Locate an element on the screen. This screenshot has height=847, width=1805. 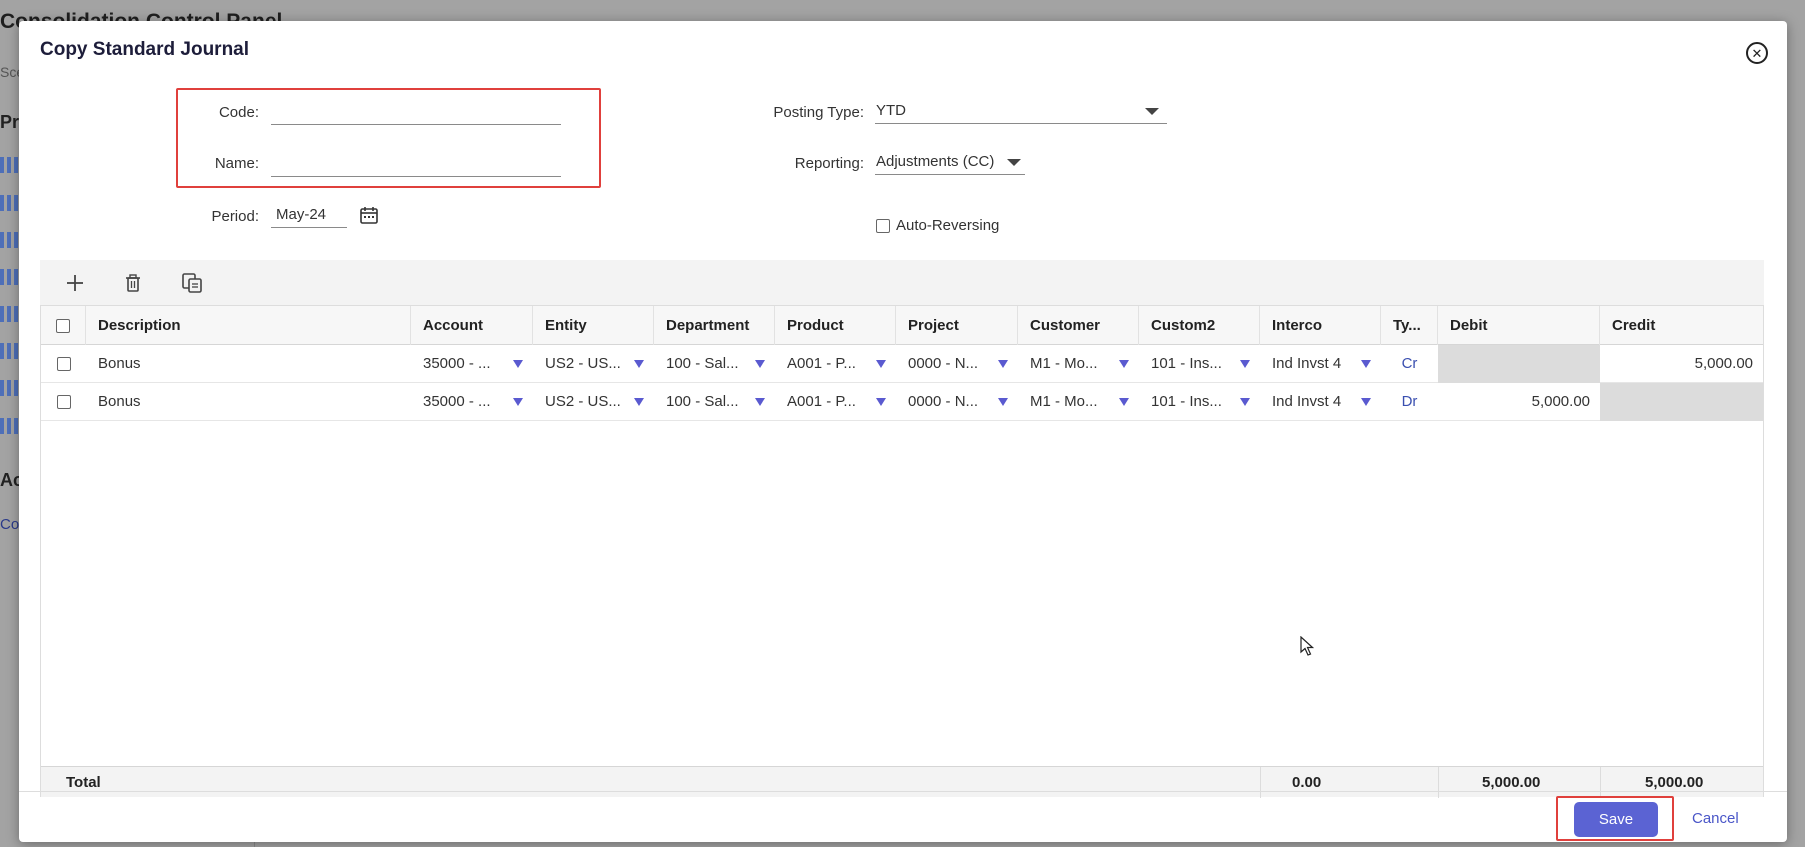
select-all-checkbox is located at coordinates (63, 325).